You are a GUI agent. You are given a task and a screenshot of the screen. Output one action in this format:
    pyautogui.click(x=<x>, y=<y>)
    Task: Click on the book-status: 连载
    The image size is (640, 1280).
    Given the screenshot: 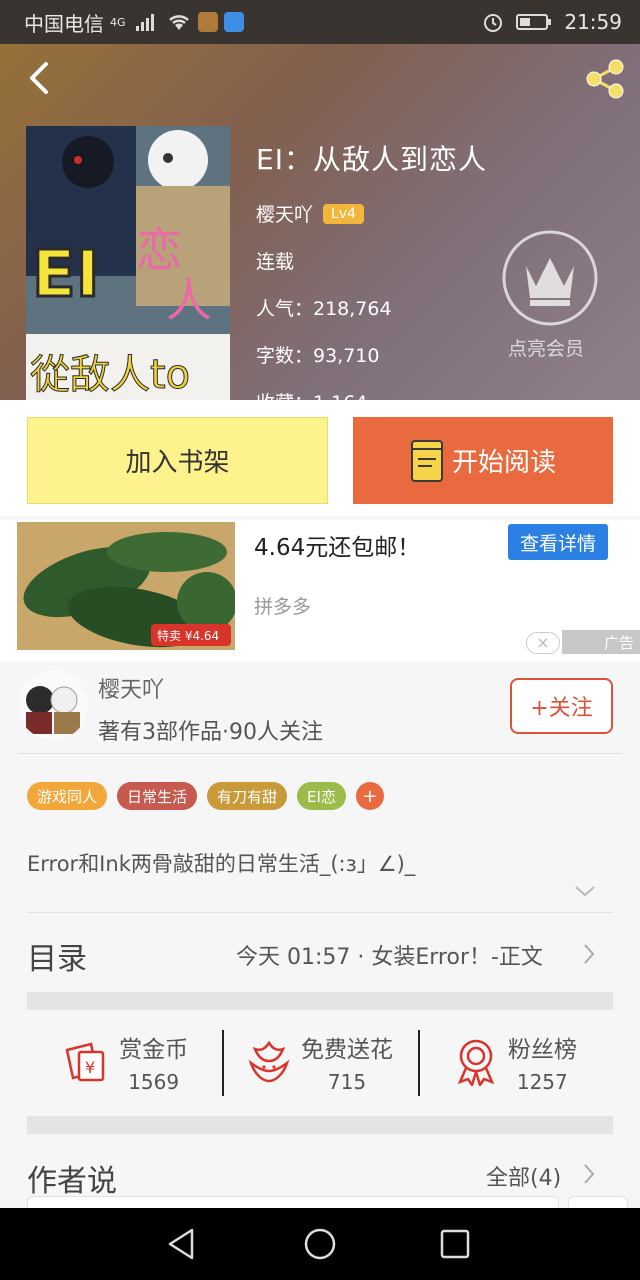 What is the action you would take?
    pyautogui.click(x=275, y=262)
    